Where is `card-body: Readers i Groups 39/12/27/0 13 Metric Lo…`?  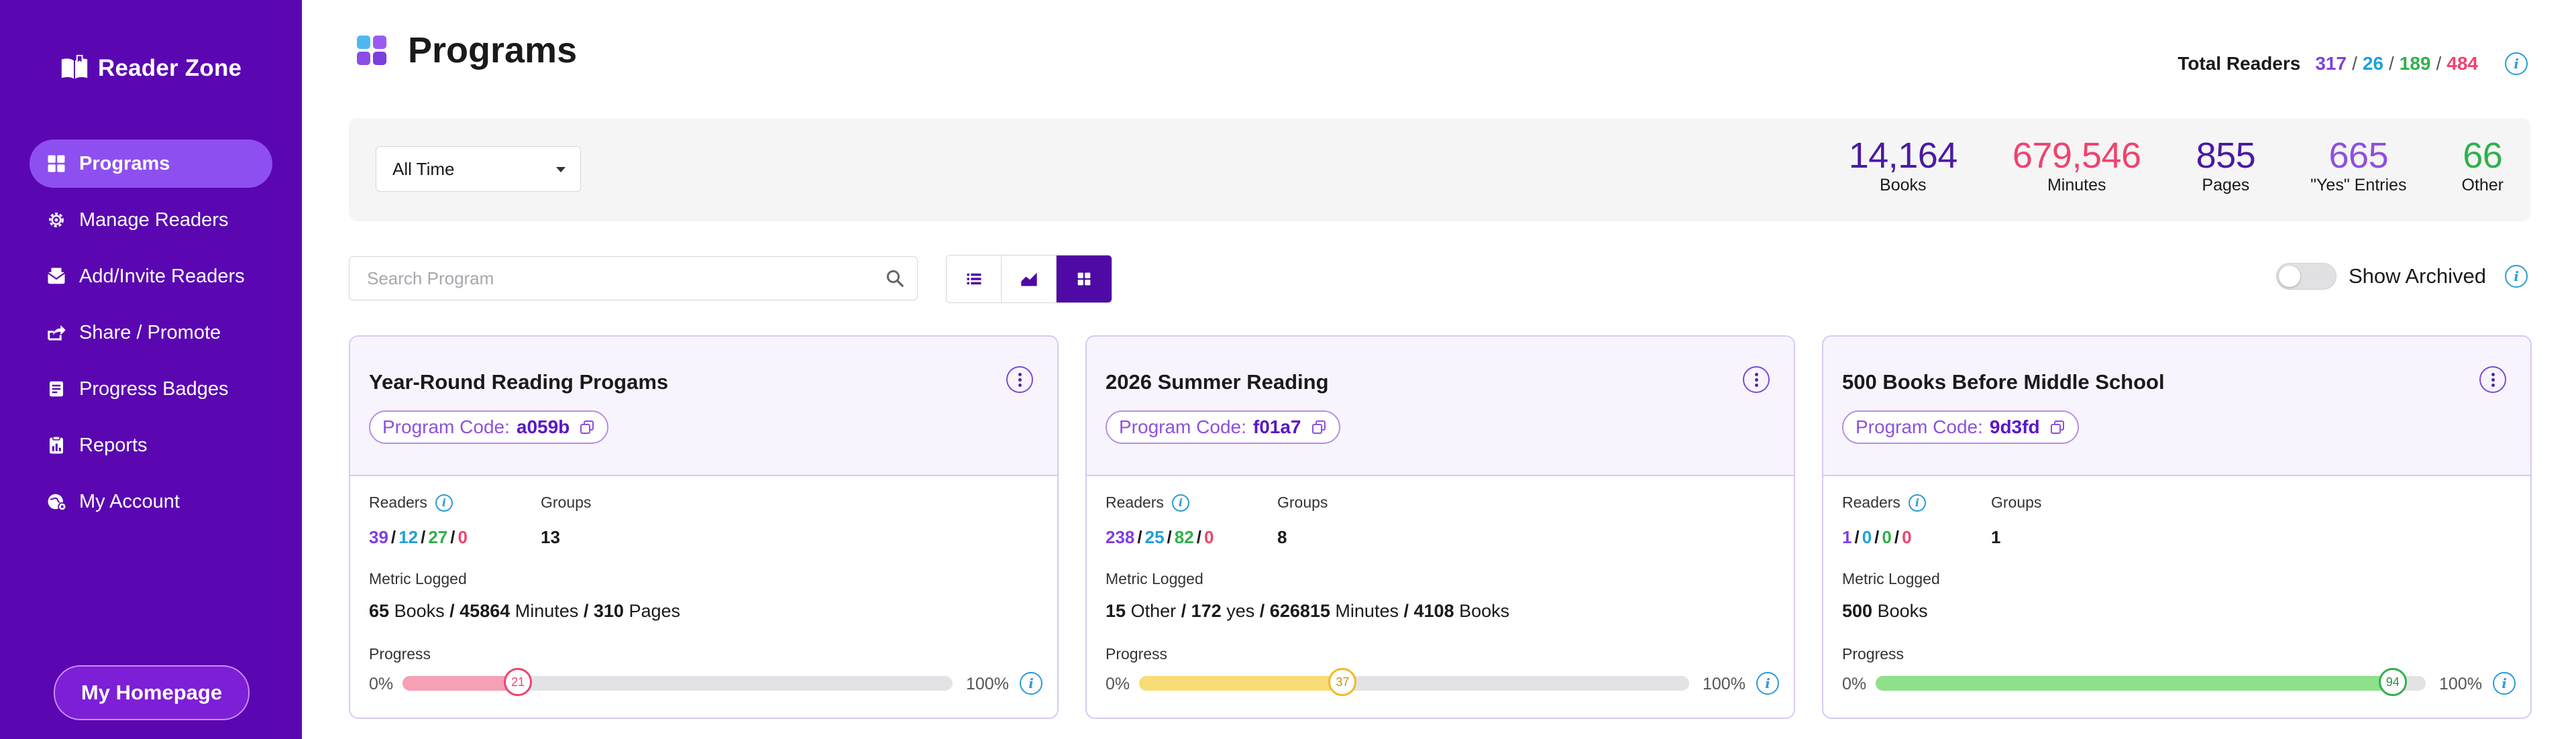
card-body: Readers i Groups 39/12/27/0 13 Metric Lo… is located at coordinates (703, 597).